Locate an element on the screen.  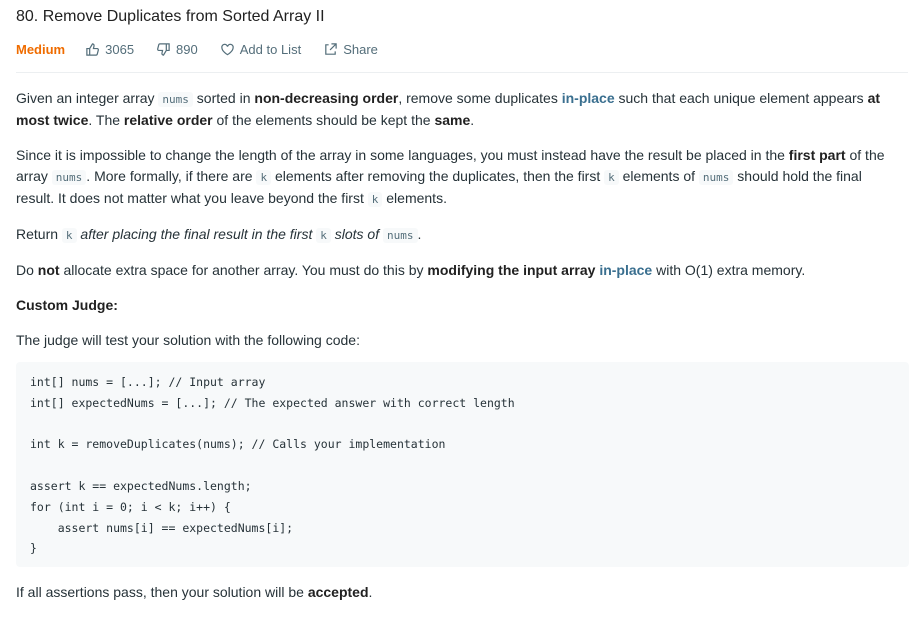
text: , remove some duplicates is located at coordinates (480, 98).